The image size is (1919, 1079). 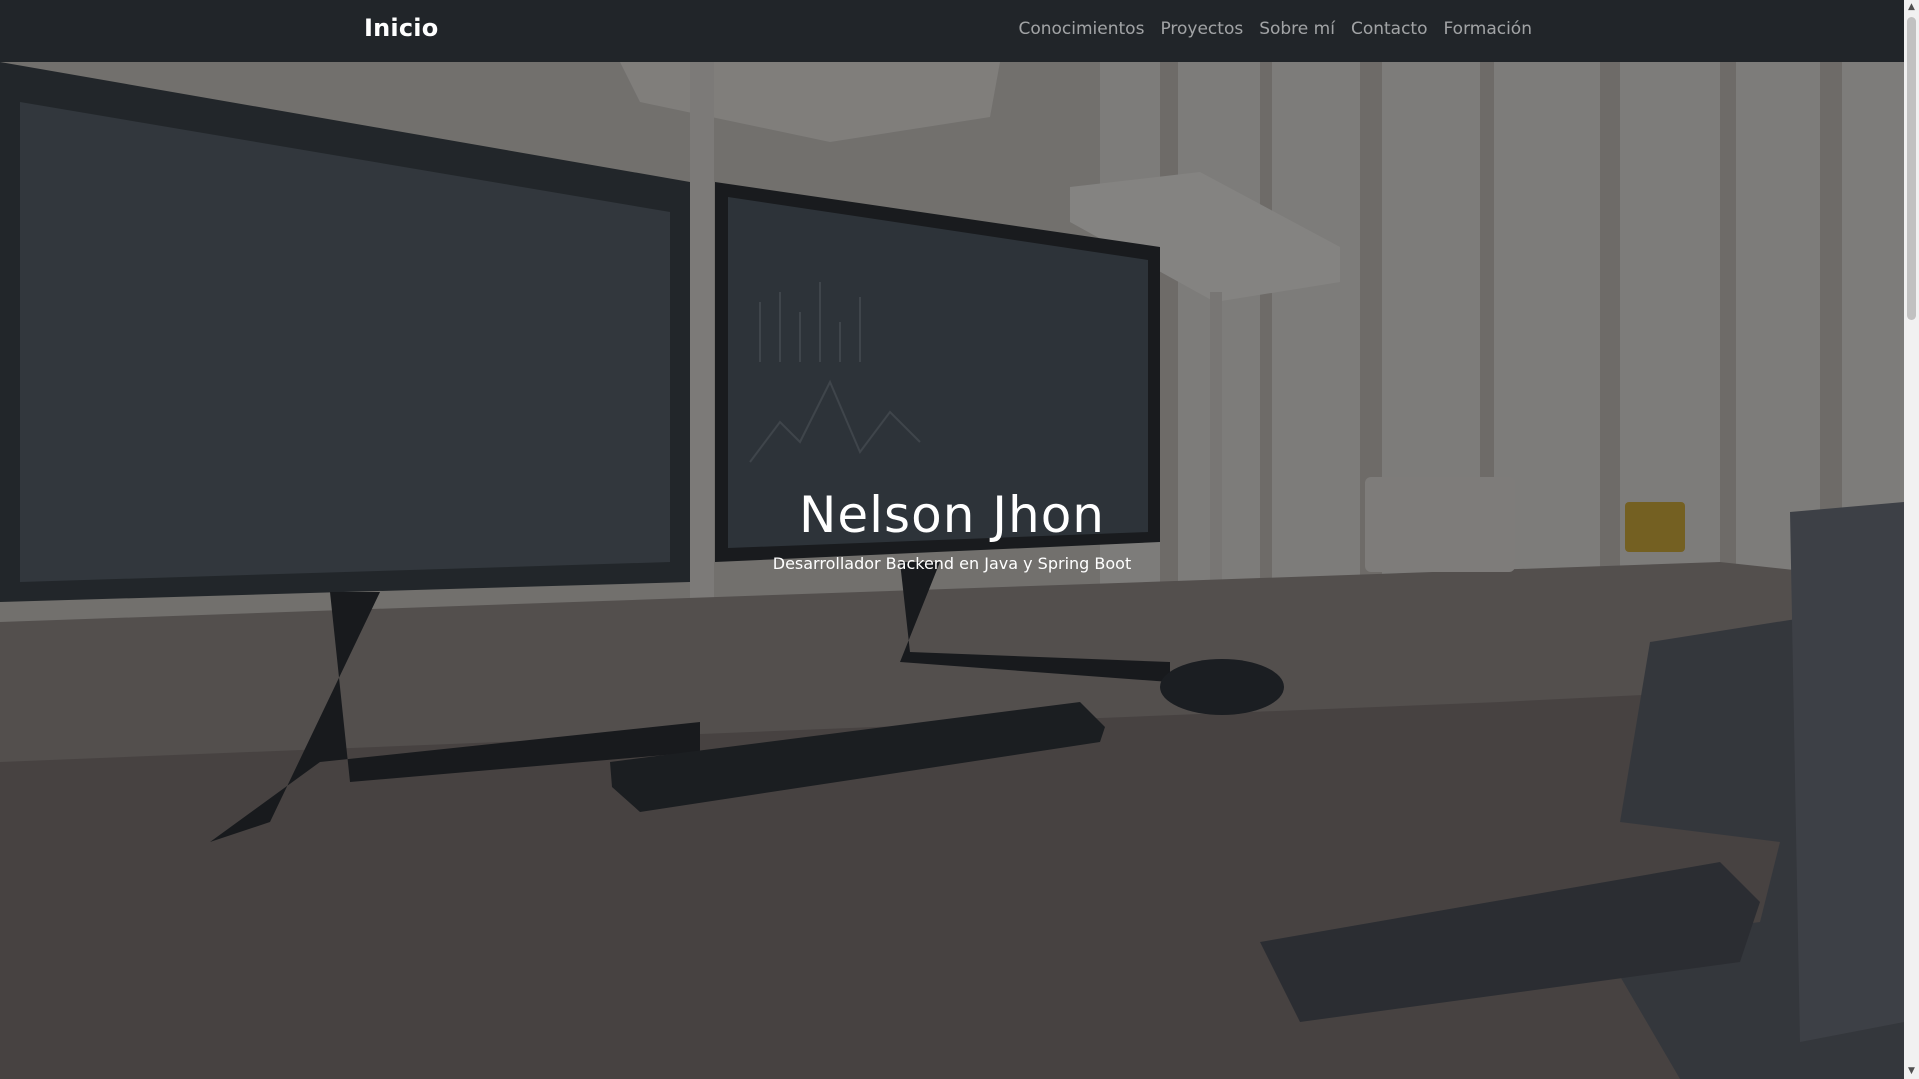 What do you see at coordinates (952, 515) in the screenshot?
I see `hero-title: Nelson Jhon` at bounding box center [952, 515].